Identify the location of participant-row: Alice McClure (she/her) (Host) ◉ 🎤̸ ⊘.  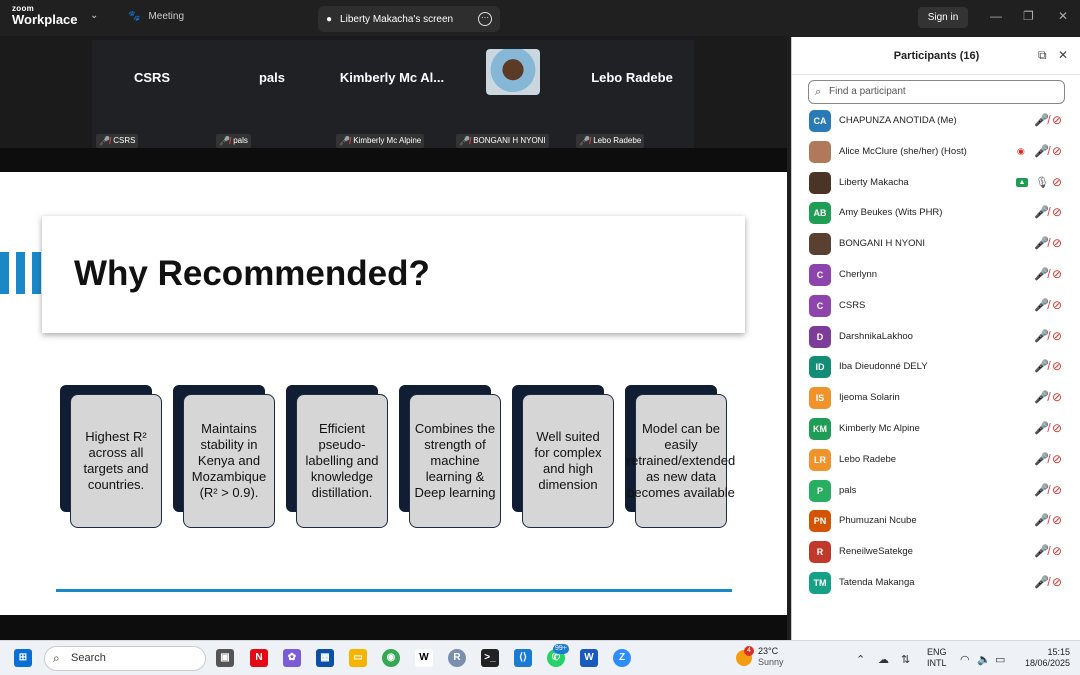
(936, 153).